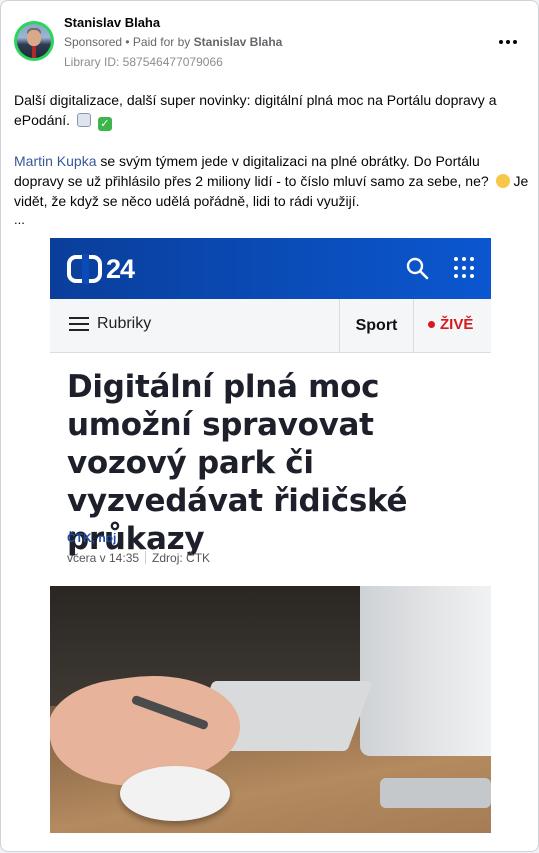  I want to click on article-nav: Rubriky Sport ŽIVĚ, so click(270, 326).